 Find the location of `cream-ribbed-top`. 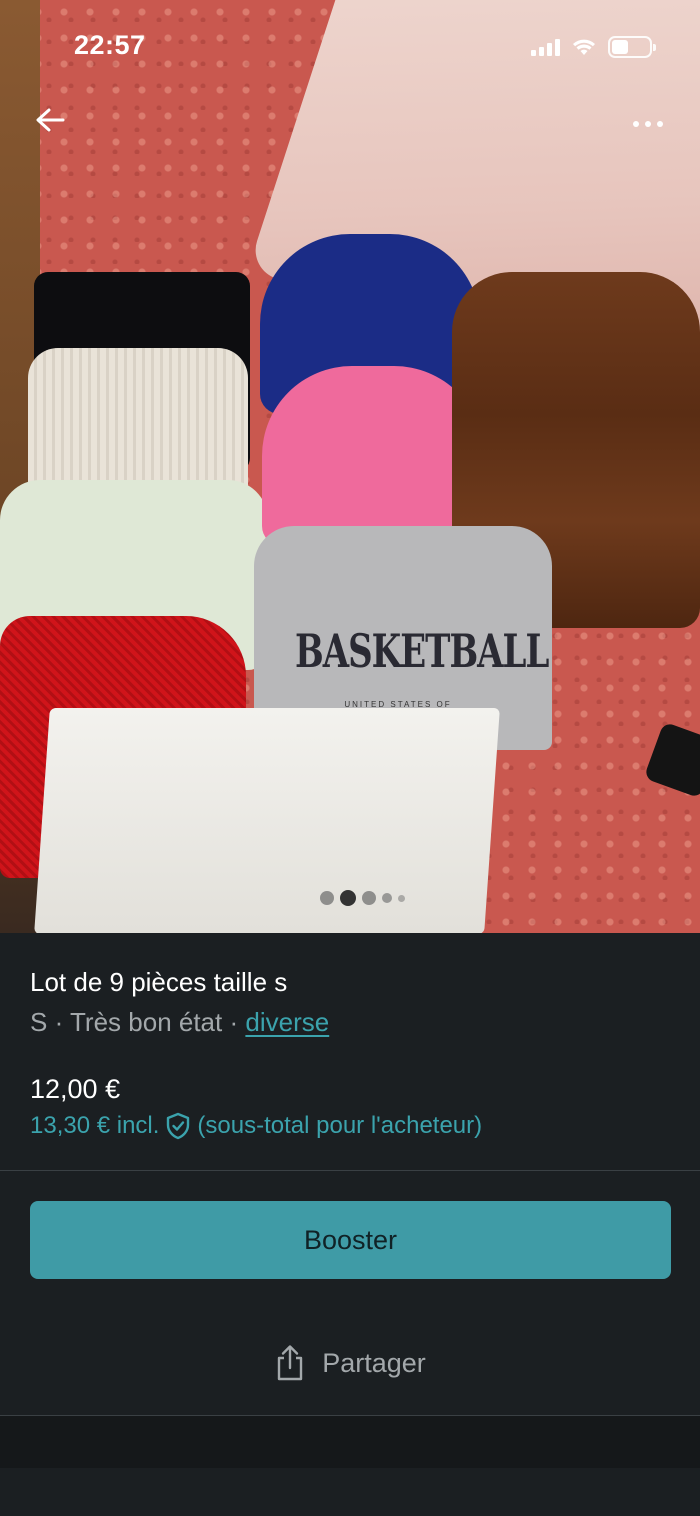

cream-ribbed-top is located at coordinates (138, 423).